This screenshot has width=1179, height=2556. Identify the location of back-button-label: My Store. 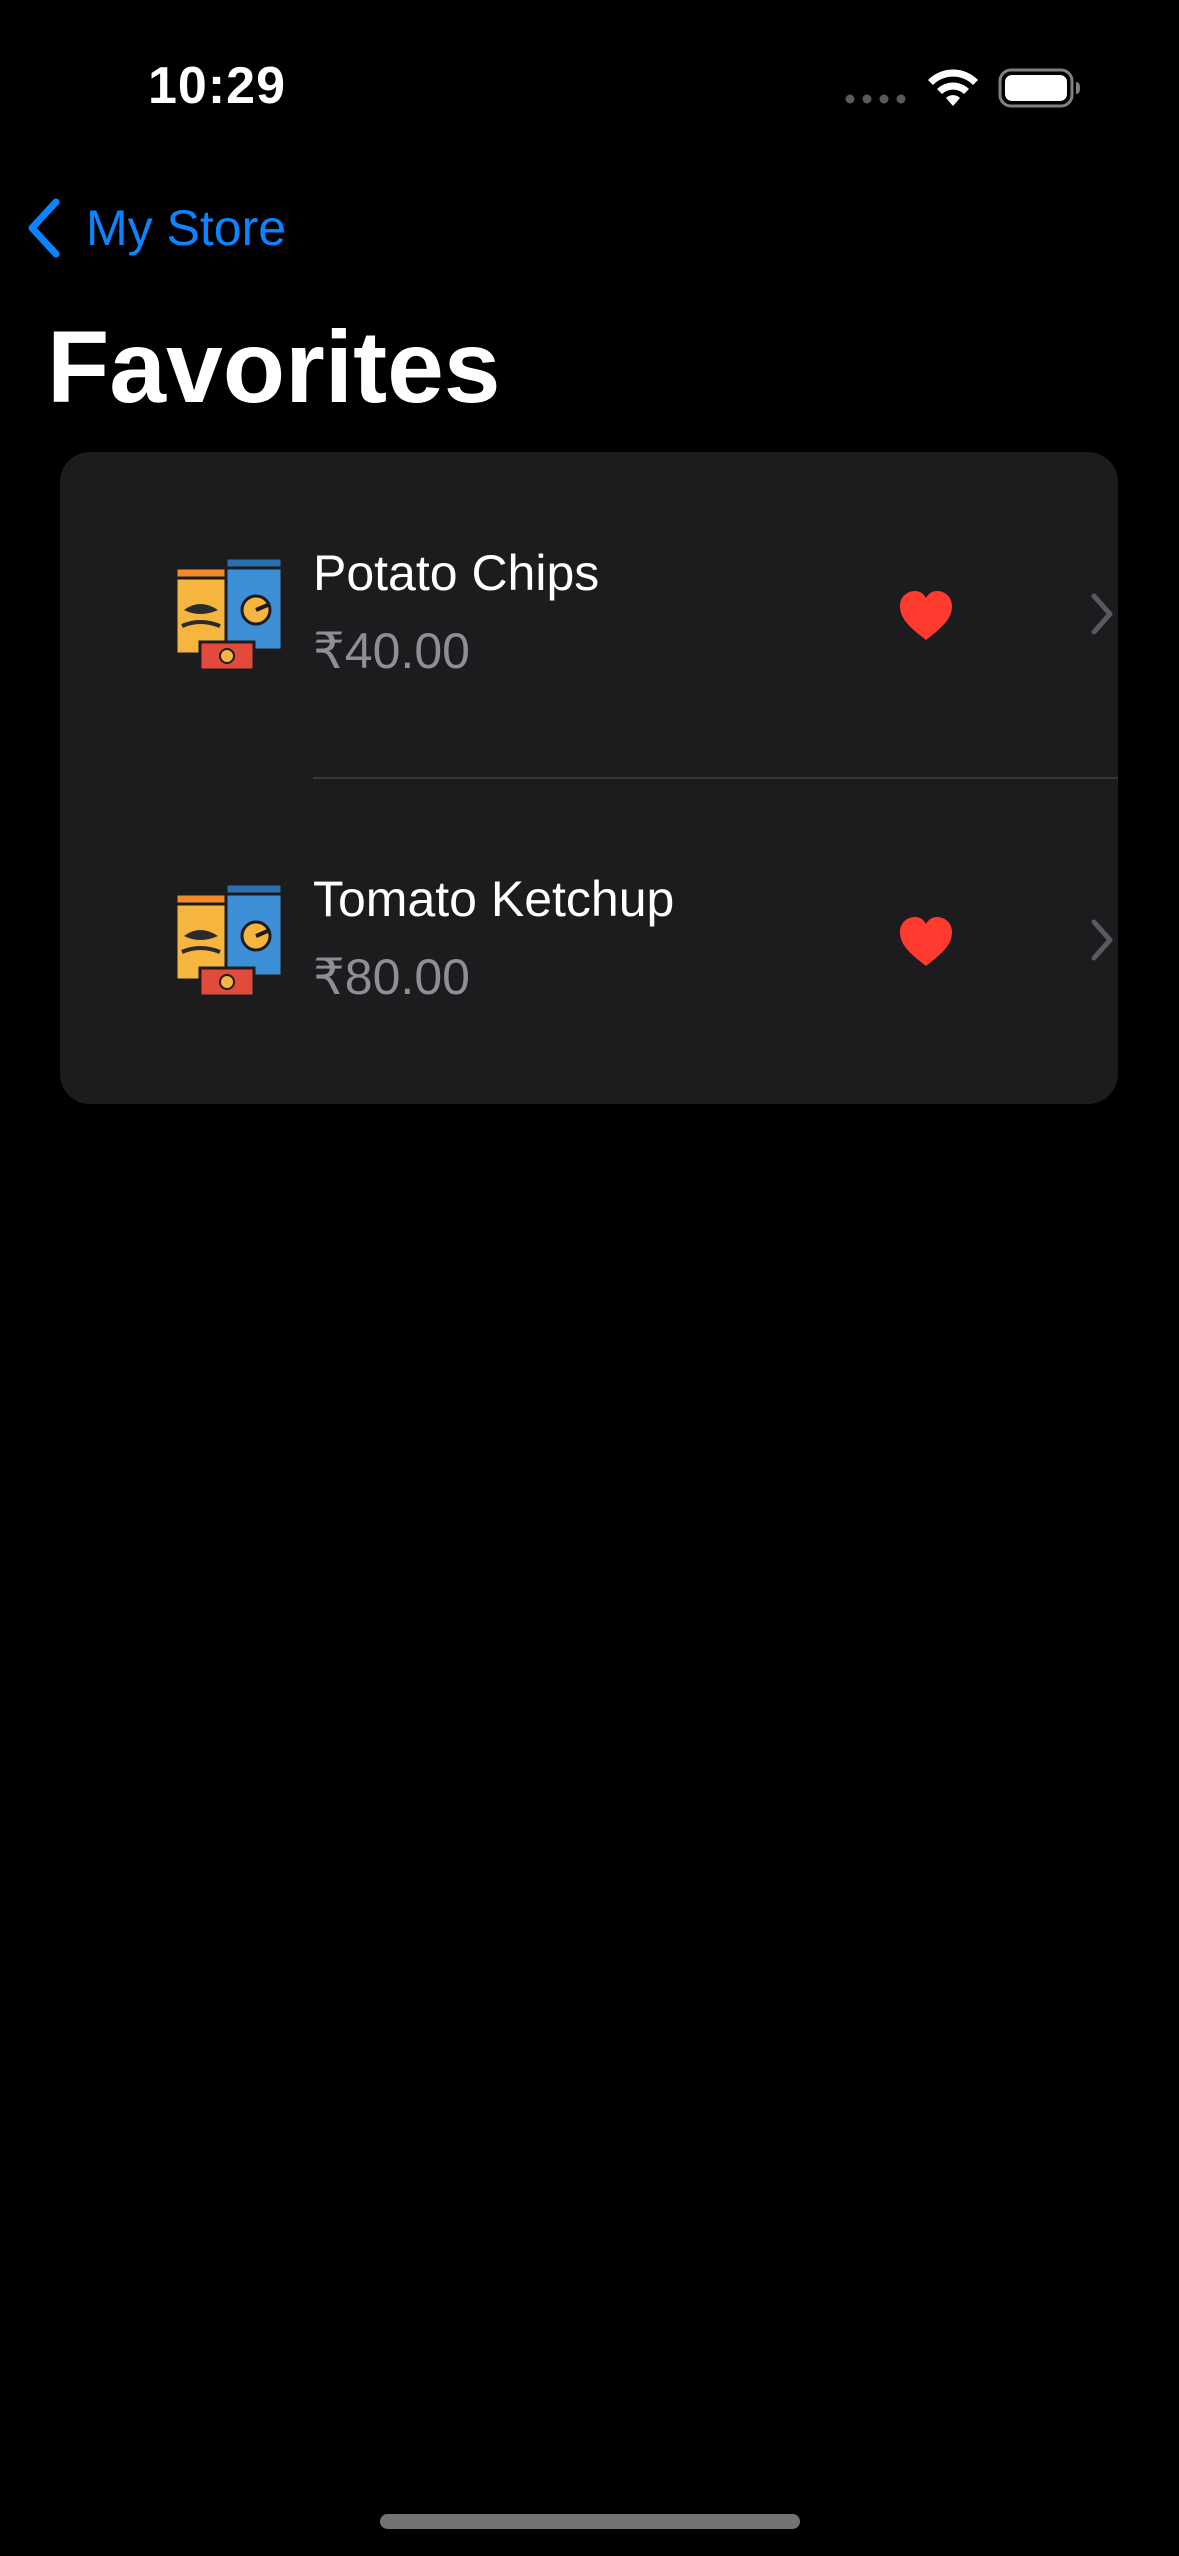
(186, 228).